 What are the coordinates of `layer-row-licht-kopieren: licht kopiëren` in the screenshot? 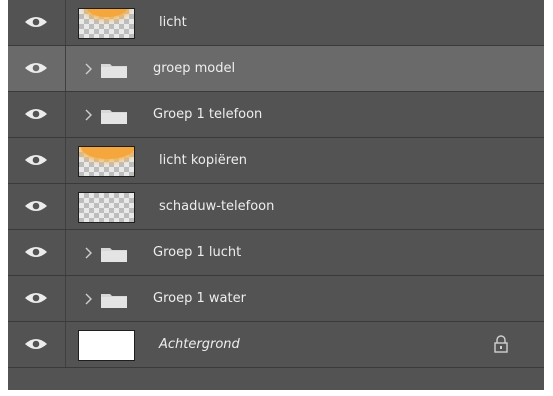 It's located at (276, 161).